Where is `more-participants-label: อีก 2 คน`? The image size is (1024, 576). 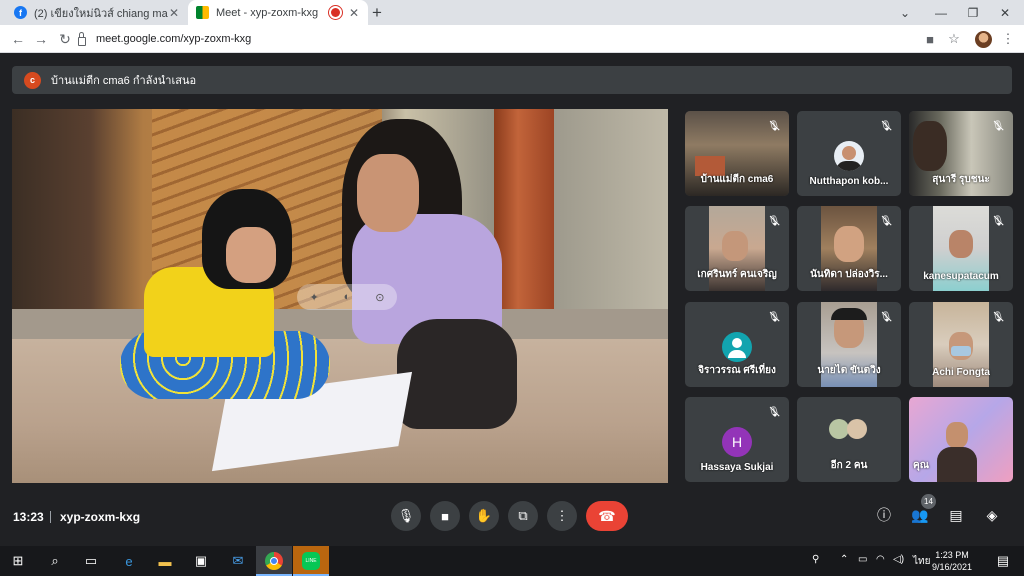
more-participants-label: อีก 2 คน is located at coordinates (849, 465).